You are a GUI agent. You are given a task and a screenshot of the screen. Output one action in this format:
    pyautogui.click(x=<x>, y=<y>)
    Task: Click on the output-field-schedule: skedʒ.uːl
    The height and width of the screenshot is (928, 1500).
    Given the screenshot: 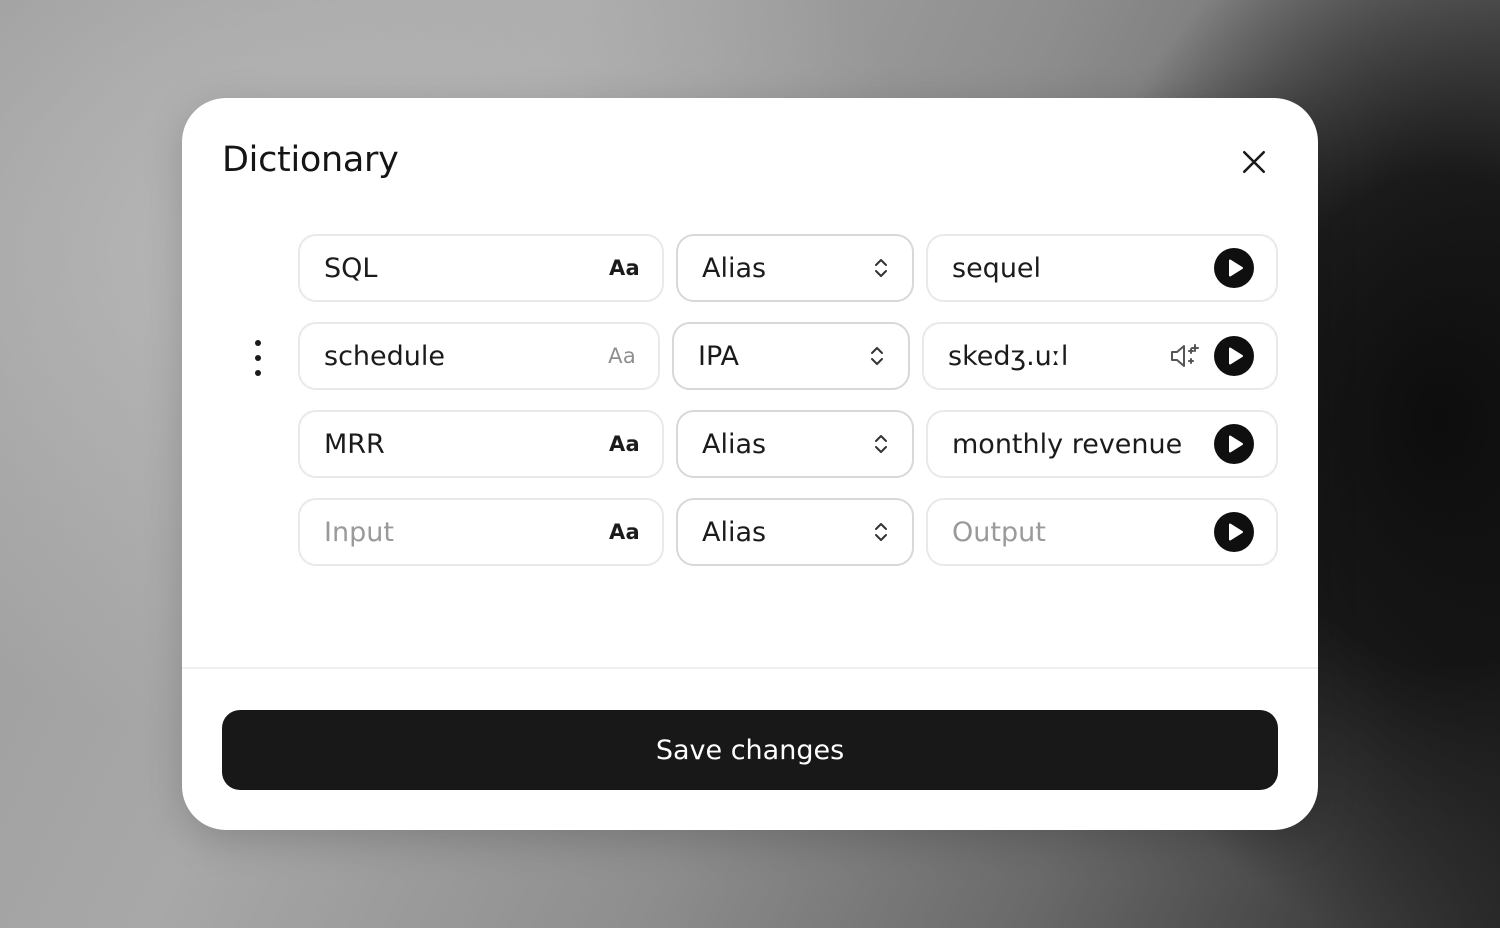 What is the action you would take?
    pyautogui.click(x=1100, y=356)
    